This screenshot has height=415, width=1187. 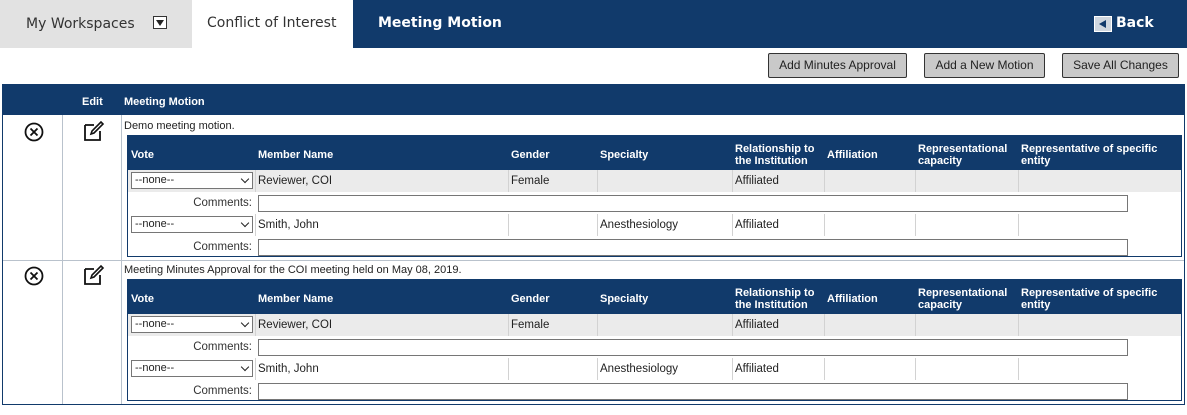 What do you see at coordinates (160, 22) in the screenshot?
I see `chevron-down-icon` at bounding box center [160, 22].